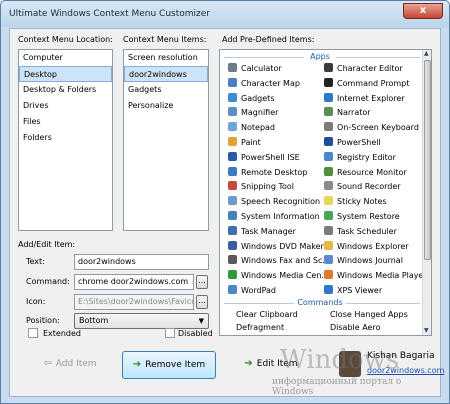 The image size is (450, 404). What do you see at coordinates (232, 275) in the screenshot?
I see `media-center-icon` at bounding box center [232, 275].